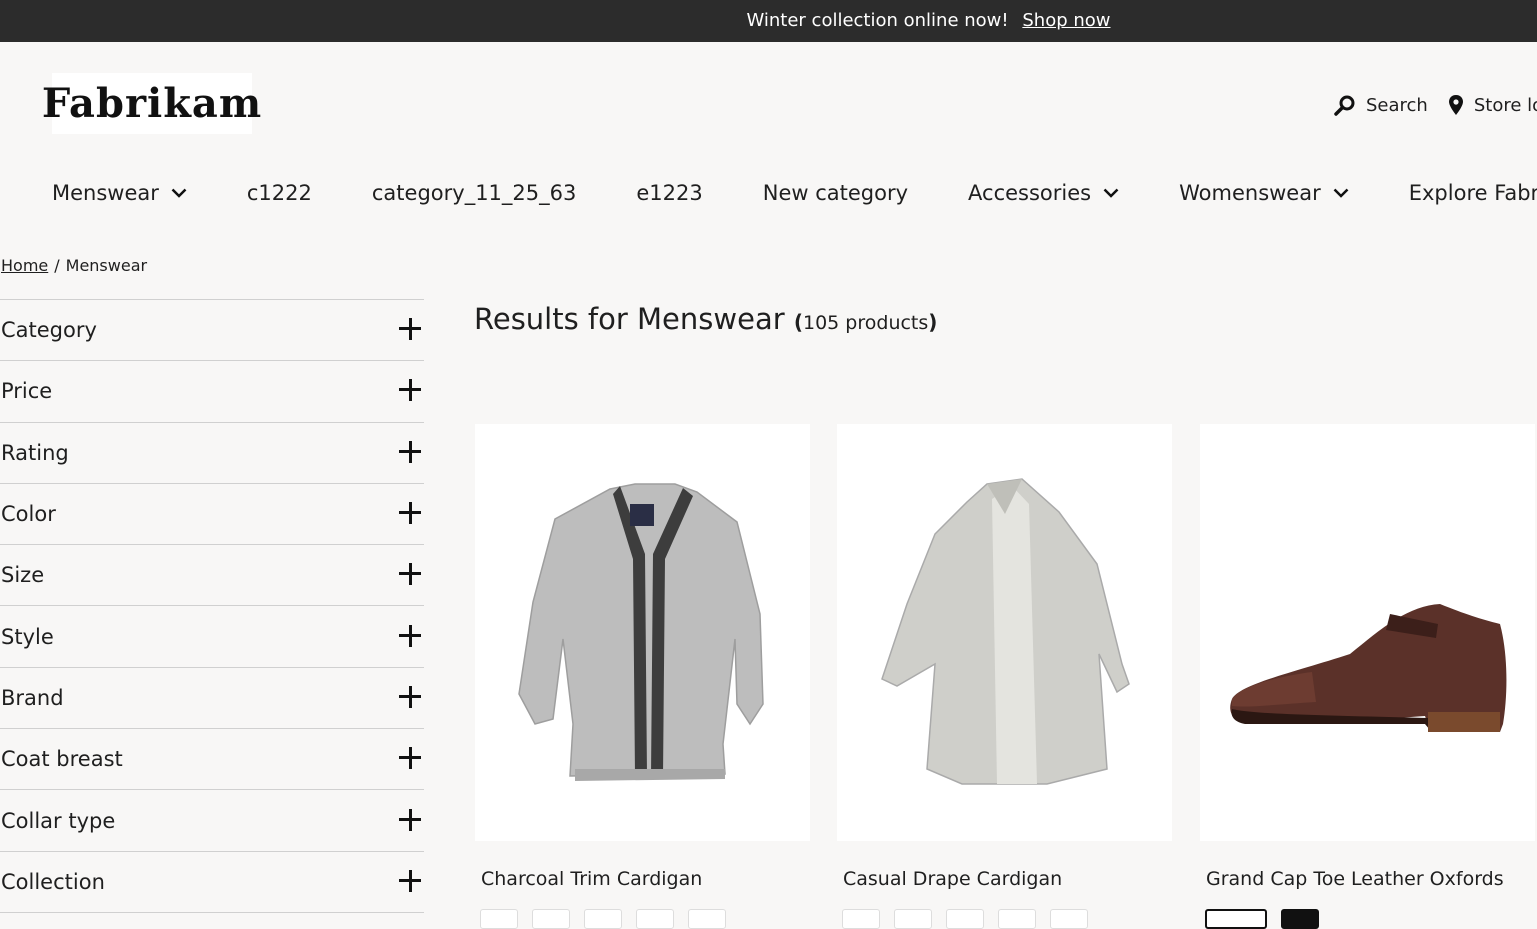 Image resolution: width=1537 pixels, height=929 pixels. What do you see at coordinates (212, 637) in the screenshot?
I see `filter-style: Style` at bounding box center [212, 637].